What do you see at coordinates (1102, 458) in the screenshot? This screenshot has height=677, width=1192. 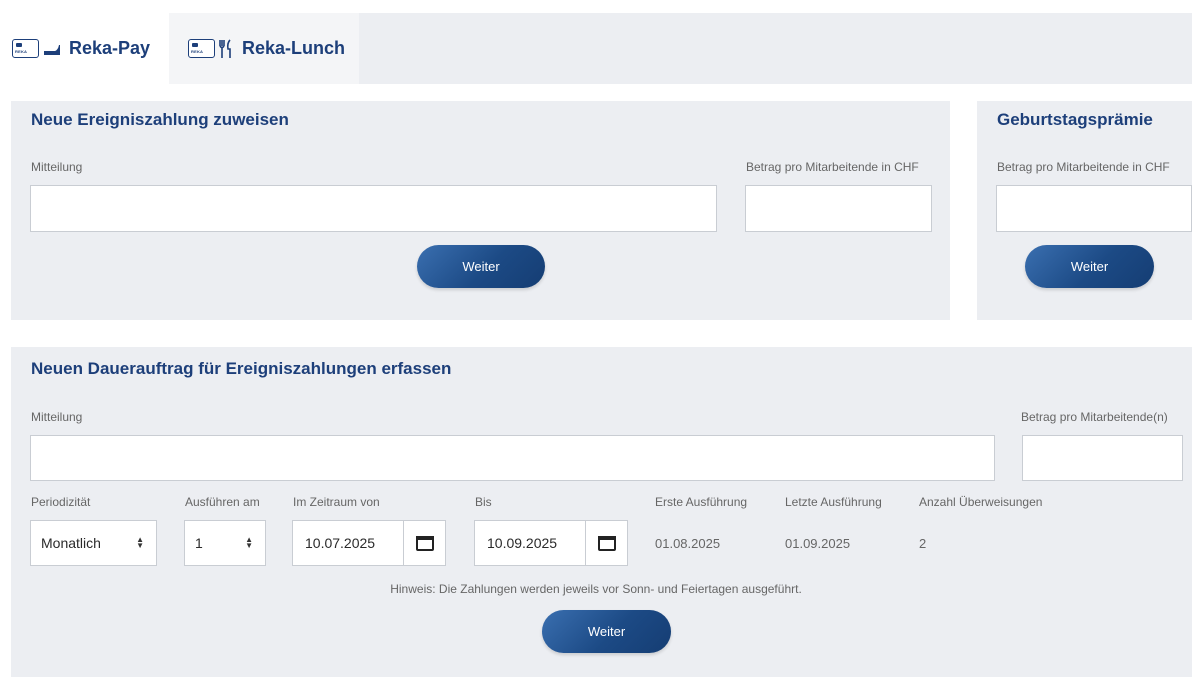 I see `dauer-betrag-input` at bounding box center [1102, 458].